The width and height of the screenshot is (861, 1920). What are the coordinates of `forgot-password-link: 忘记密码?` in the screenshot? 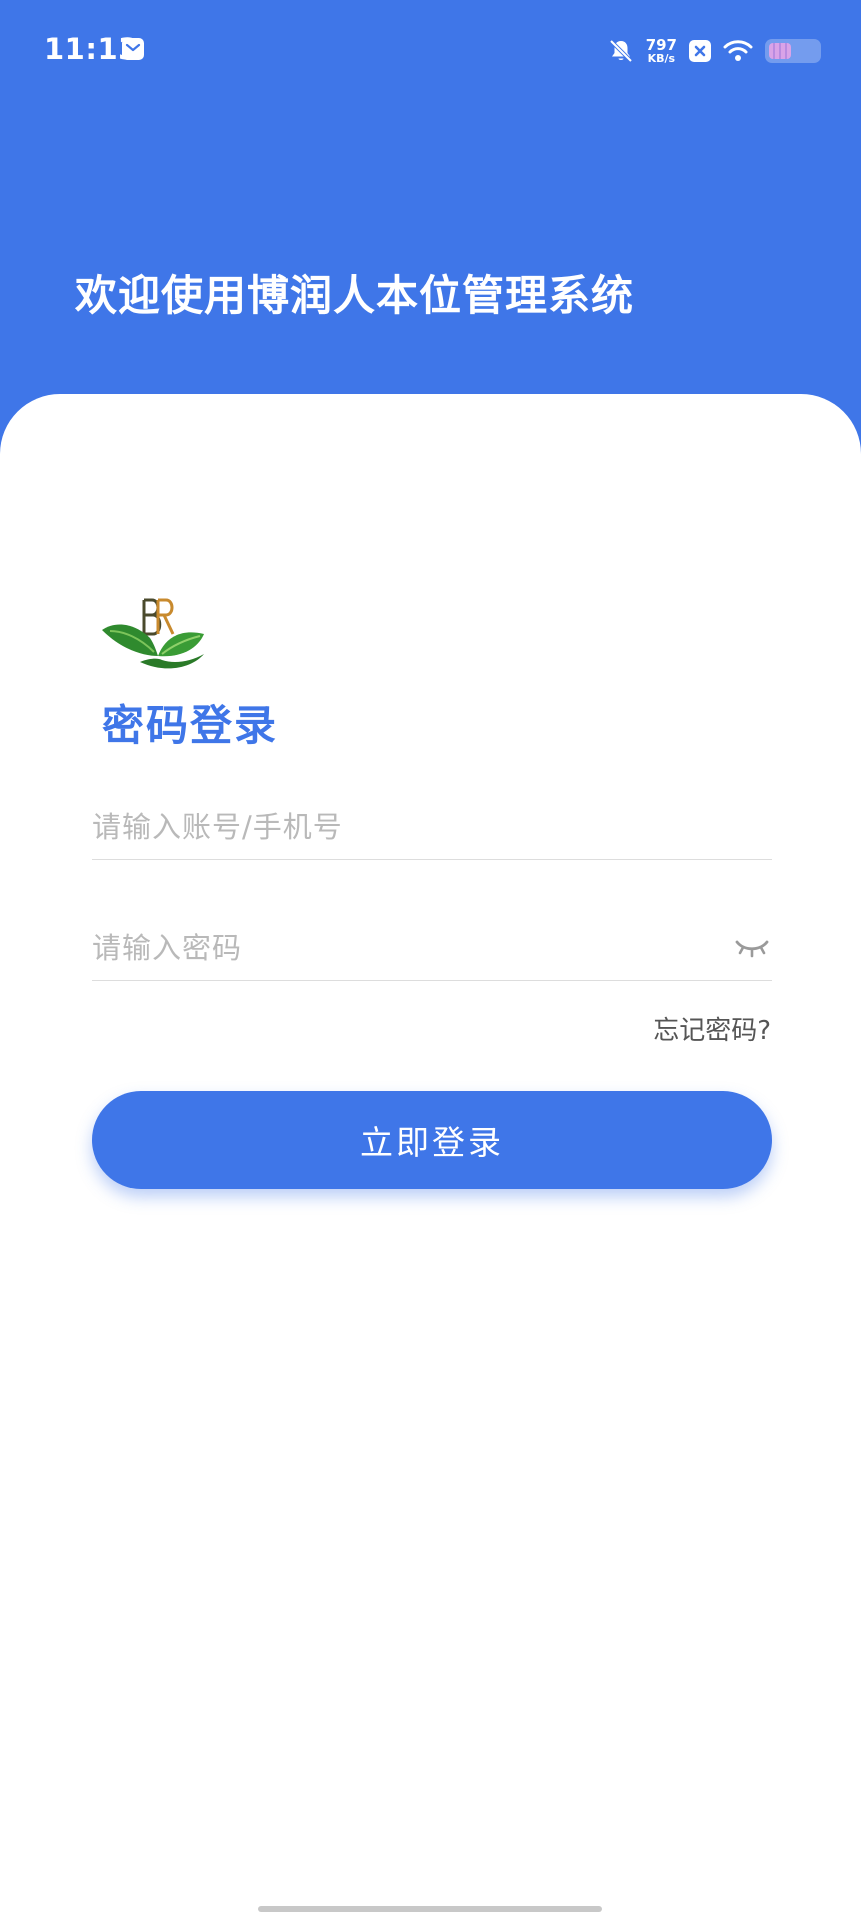 It's located at (712, 1028).